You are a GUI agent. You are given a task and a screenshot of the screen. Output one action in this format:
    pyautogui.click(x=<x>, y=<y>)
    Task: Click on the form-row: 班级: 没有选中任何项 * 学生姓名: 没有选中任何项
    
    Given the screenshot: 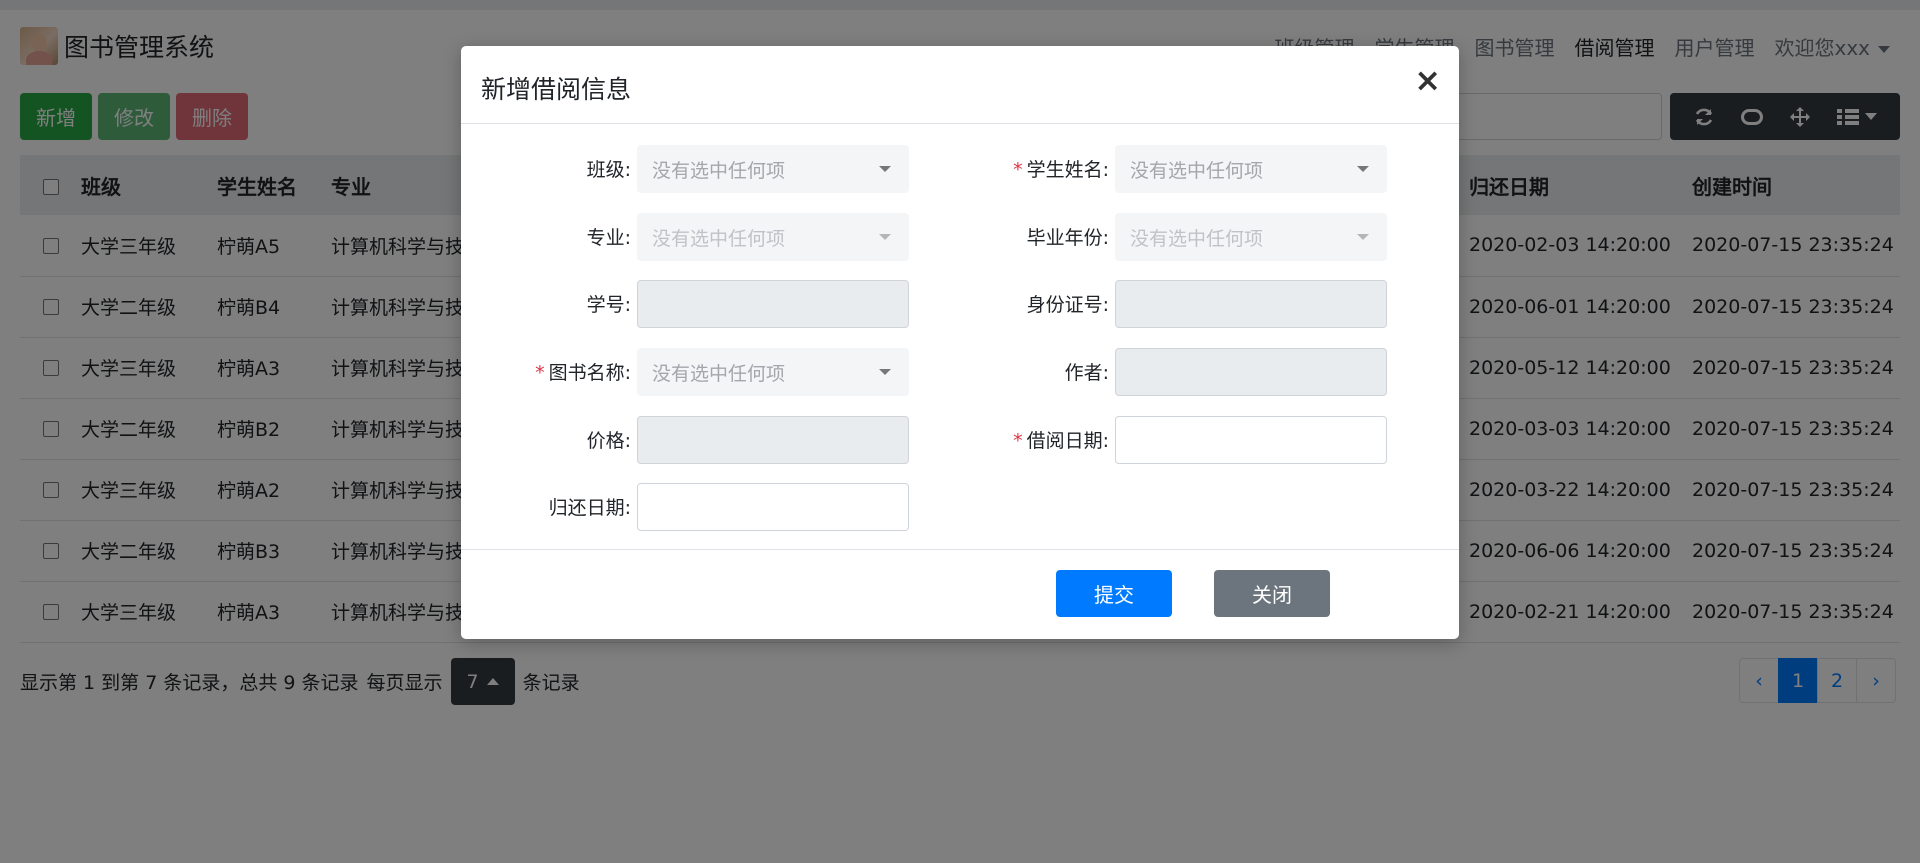 What is the action you would take?
    pyautogui.click(x=960, y=169)
    